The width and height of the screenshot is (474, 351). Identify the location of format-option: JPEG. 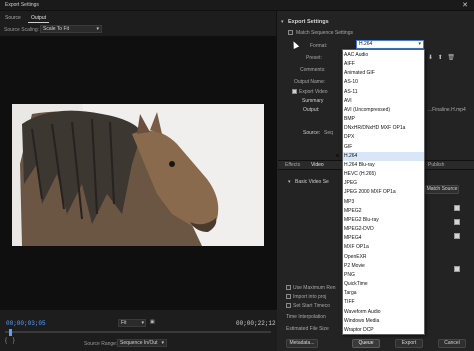
(383, 183).